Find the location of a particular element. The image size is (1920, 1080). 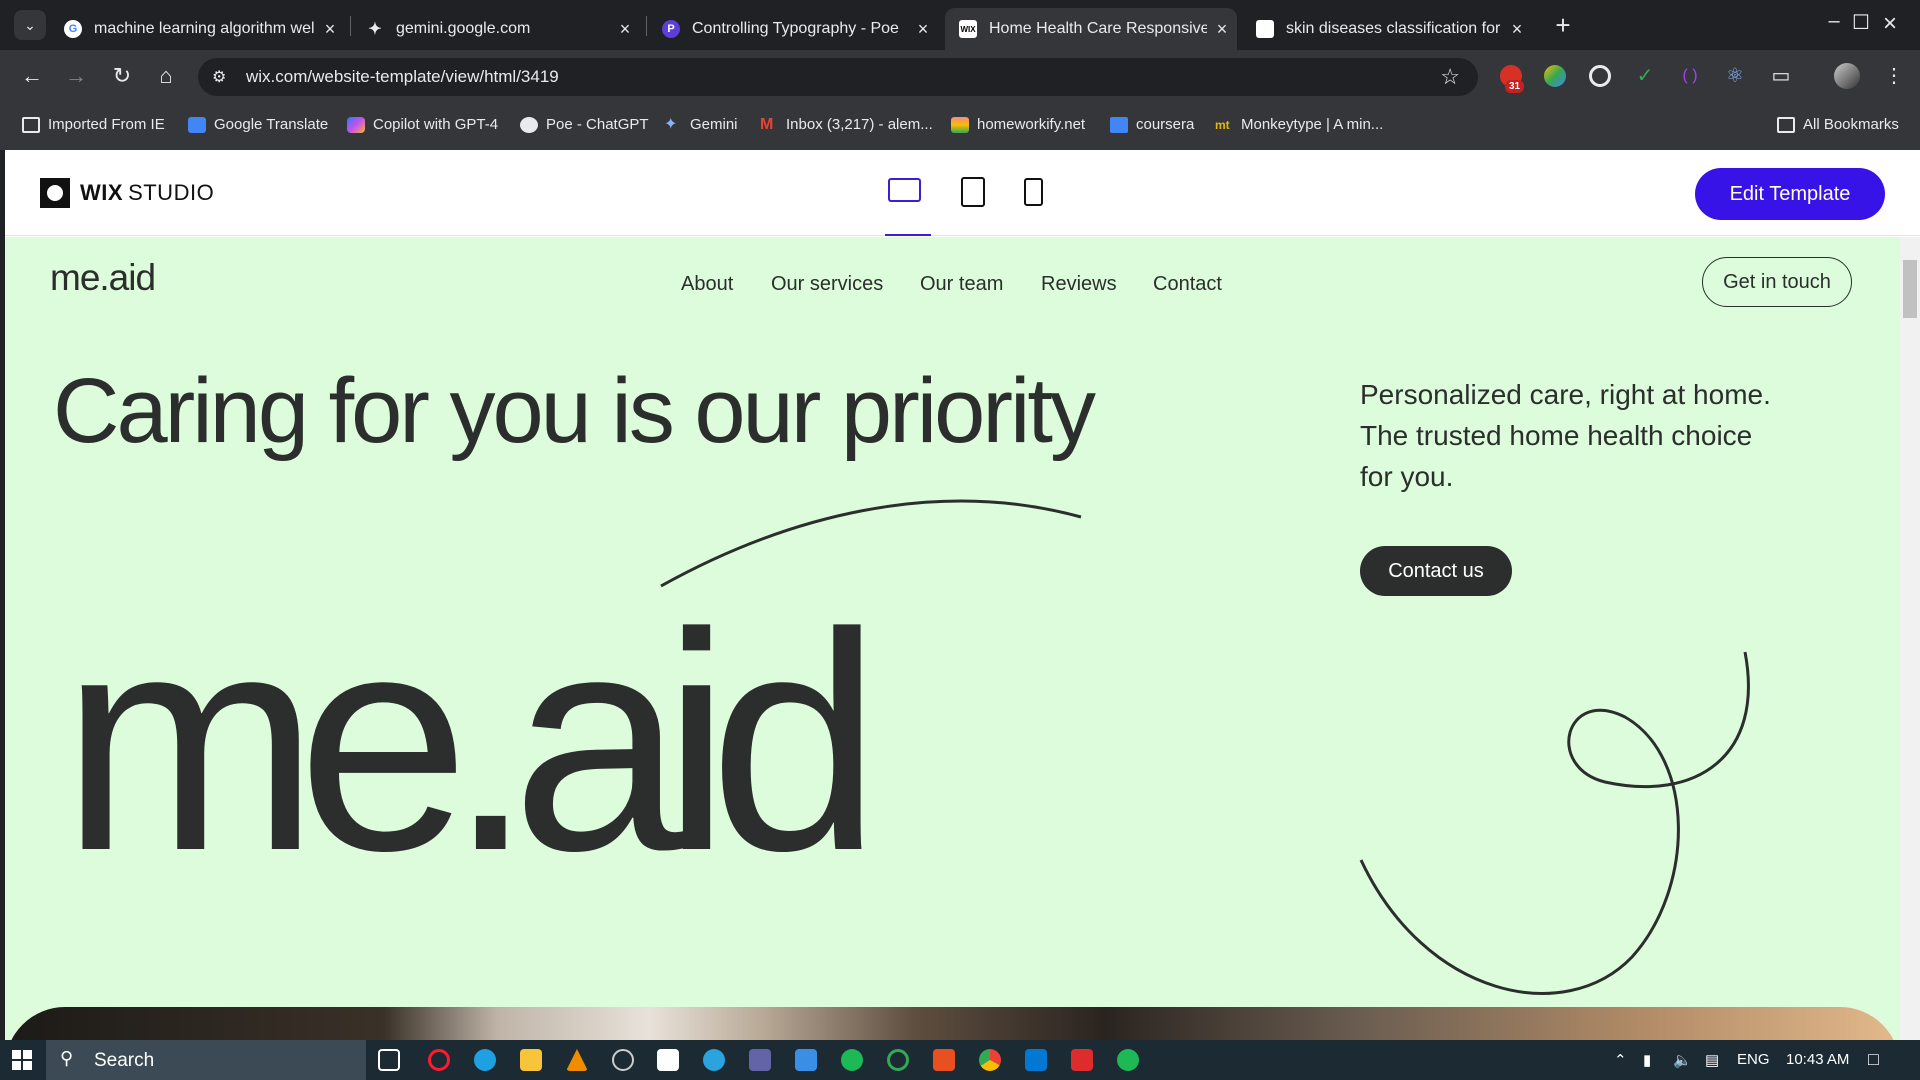

bookmark-gemini: ✦ Gemini is located at coordinates (701, 124).